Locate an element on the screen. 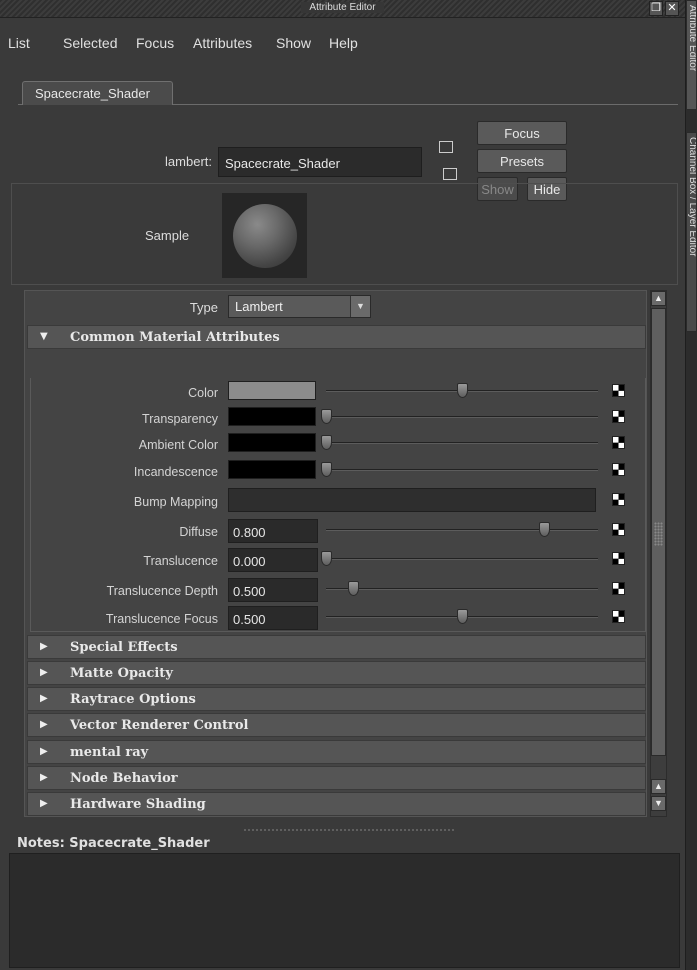  window-title: Attribute Editor is located at coordinates (342, 7).